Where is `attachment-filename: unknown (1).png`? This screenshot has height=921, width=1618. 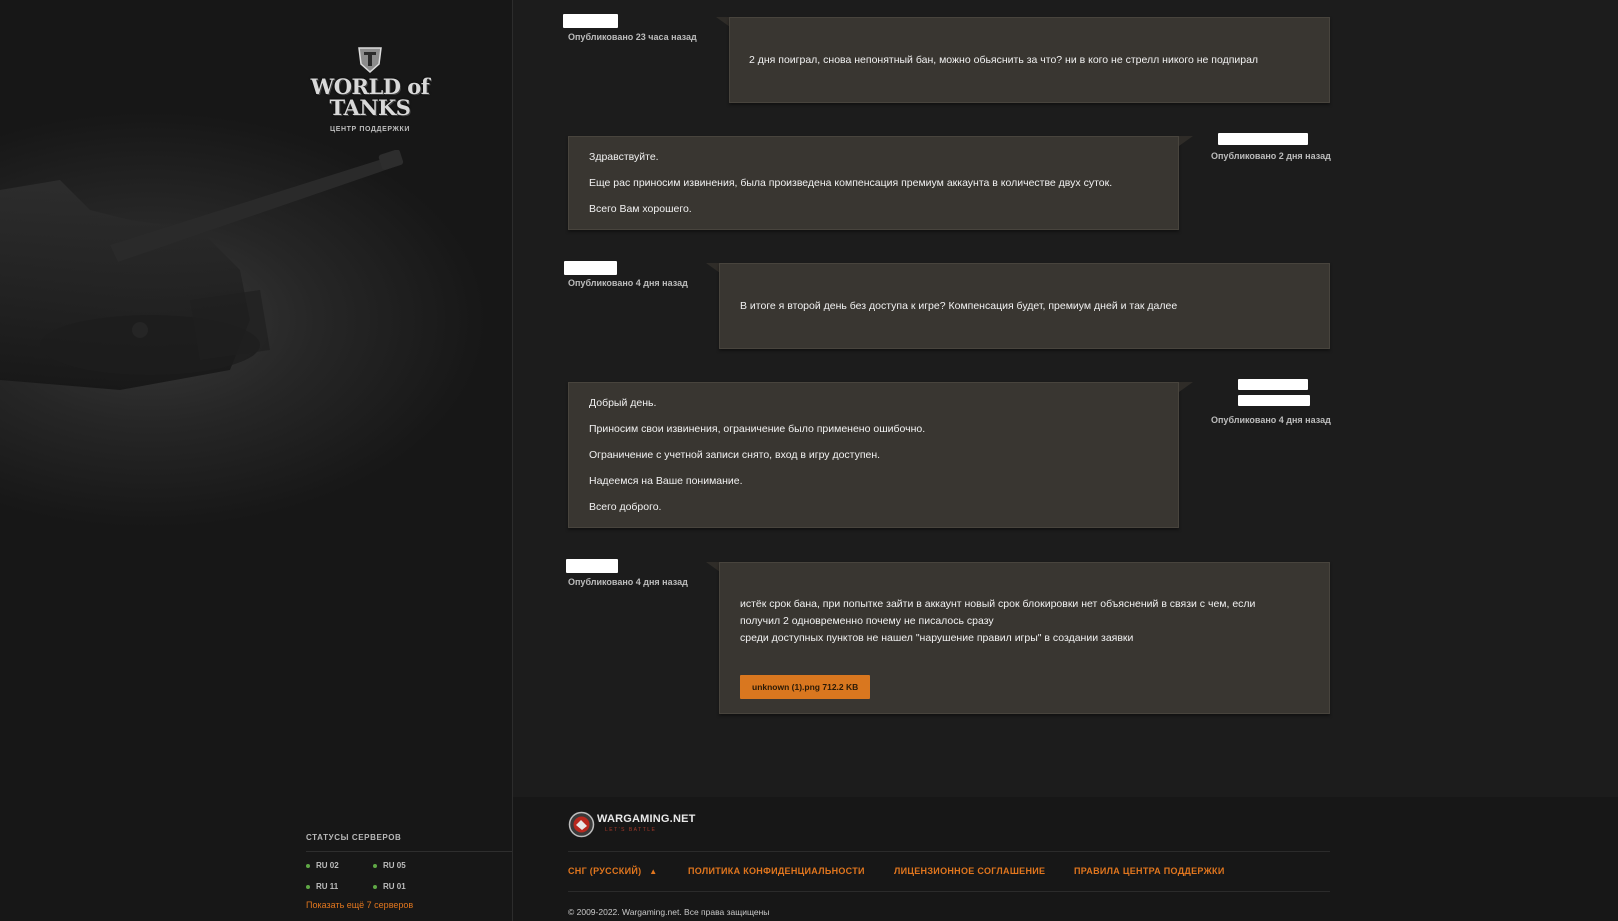 attachment-filename: unknown (1).png is located at coordinates (786, 687).